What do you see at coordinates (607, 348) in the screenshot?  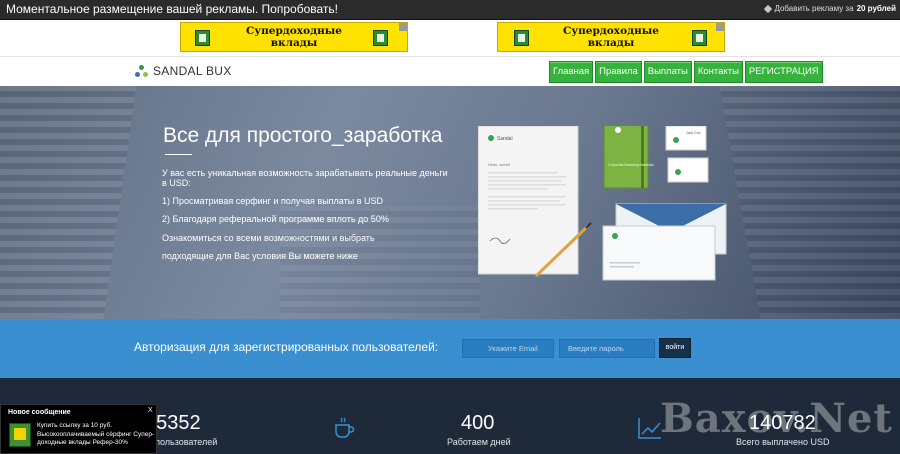 I see `password-input: Введите пароль` at bounding box center [607, 348].